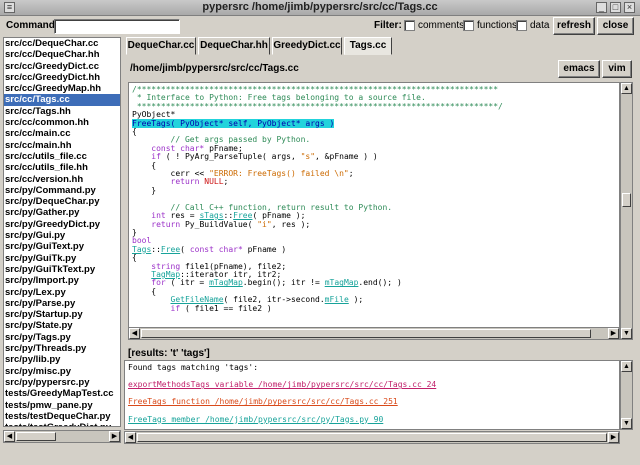 This screenshot has height=465, width=640. Describe the element at coordinates (521, 25) in the screenshot. I see `data-checkbox` at that location.